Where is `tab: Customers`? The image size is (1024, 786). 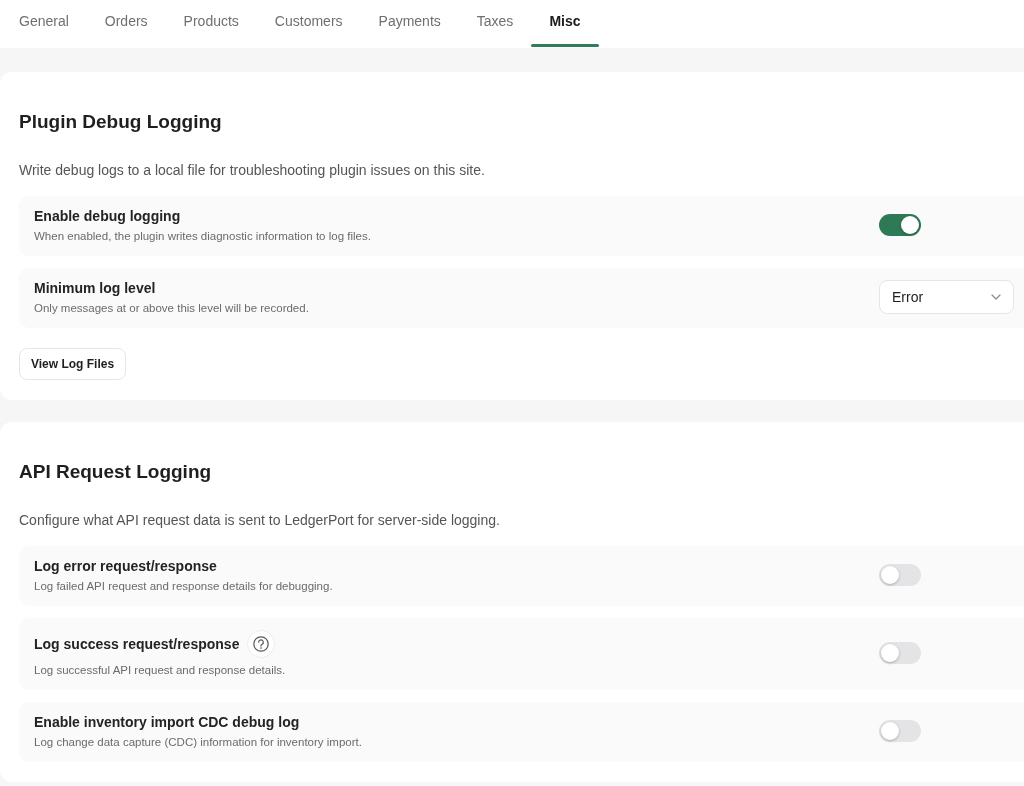 tab: Customers is located at coordinates (308, 24).